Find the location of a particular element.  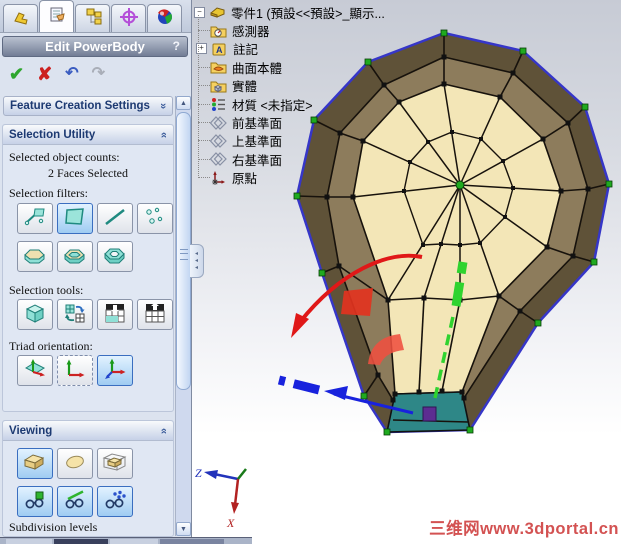

loop-ring-icon is located at coordinates (115, 257).